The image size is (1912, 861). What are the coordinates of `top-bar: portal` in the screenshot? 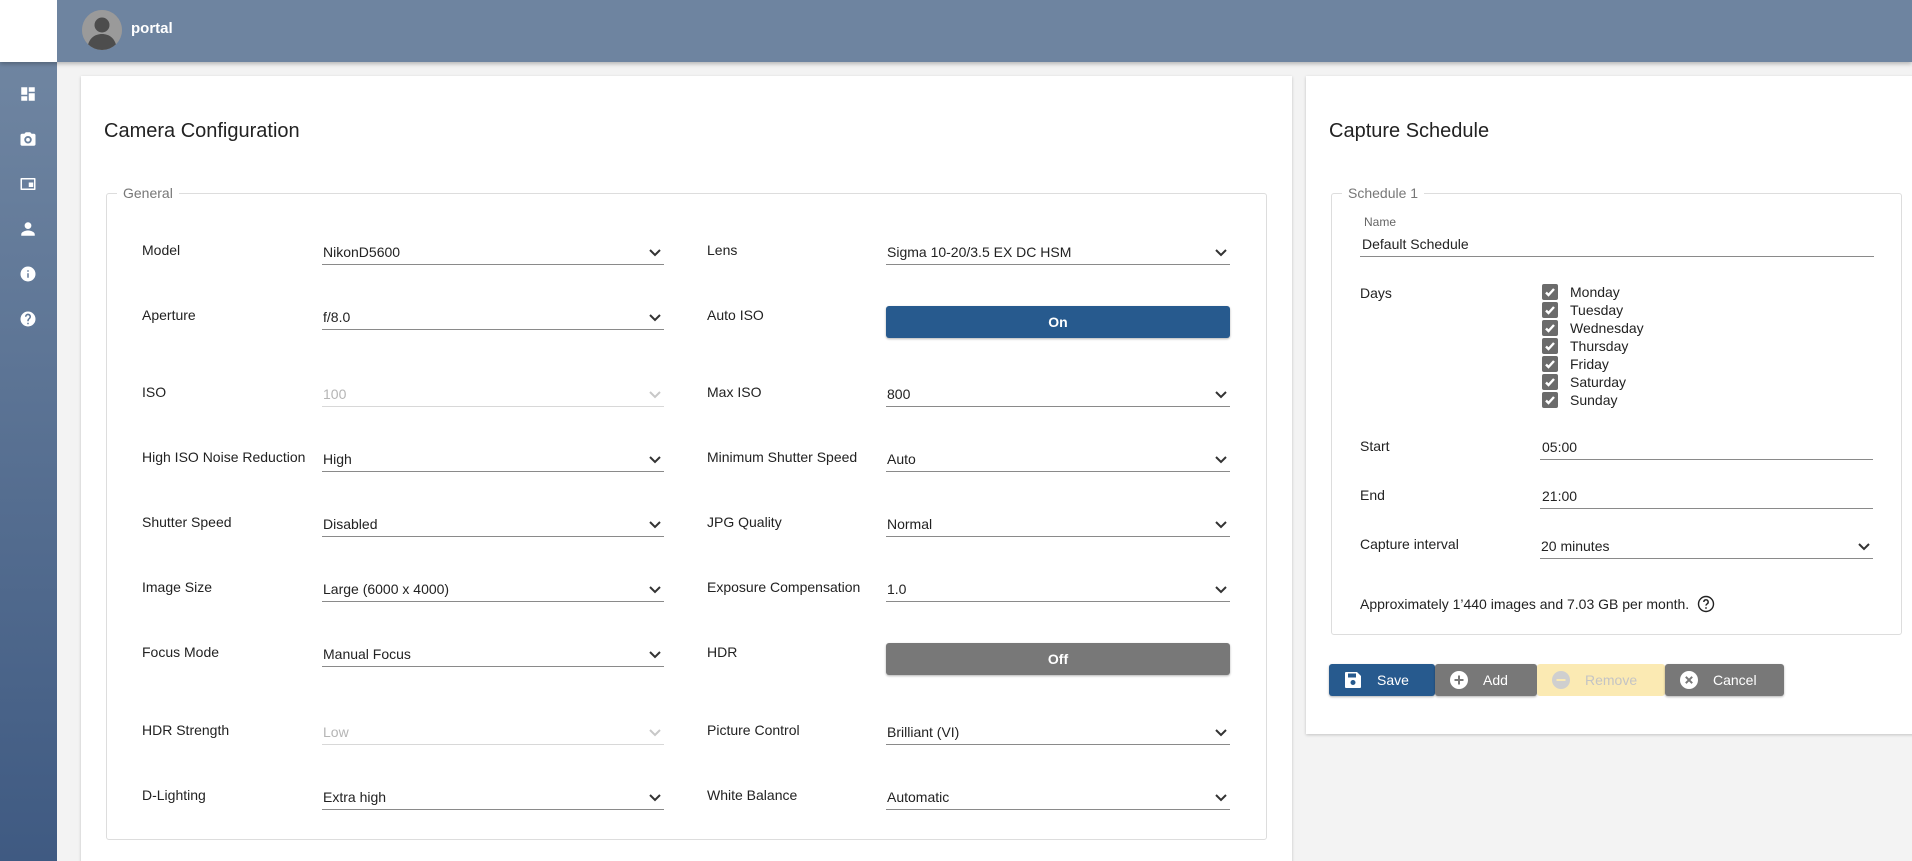 It's located at (956, 31).